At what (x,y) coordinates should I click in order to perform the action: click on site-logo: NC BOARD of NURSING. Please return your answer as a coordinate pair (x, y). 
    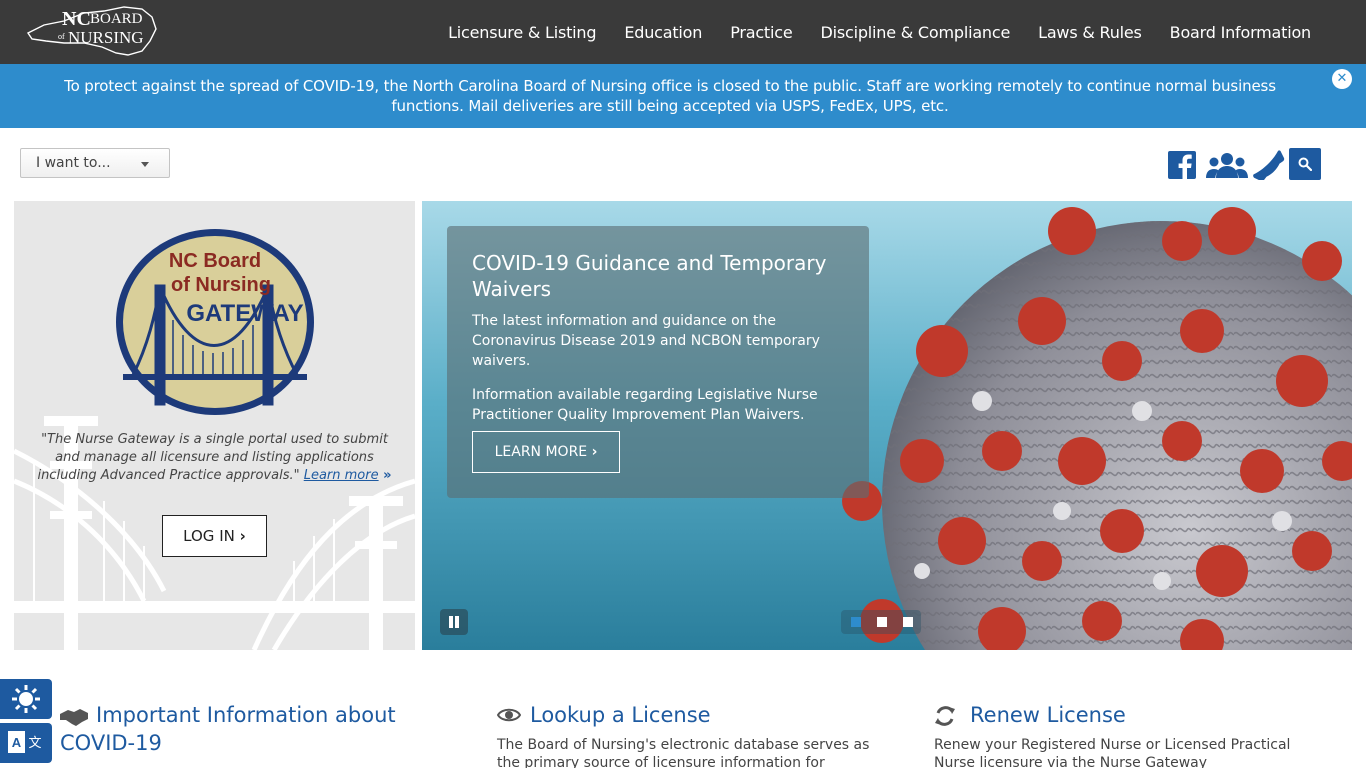
    Looking at the image, I should click on (91, 31).